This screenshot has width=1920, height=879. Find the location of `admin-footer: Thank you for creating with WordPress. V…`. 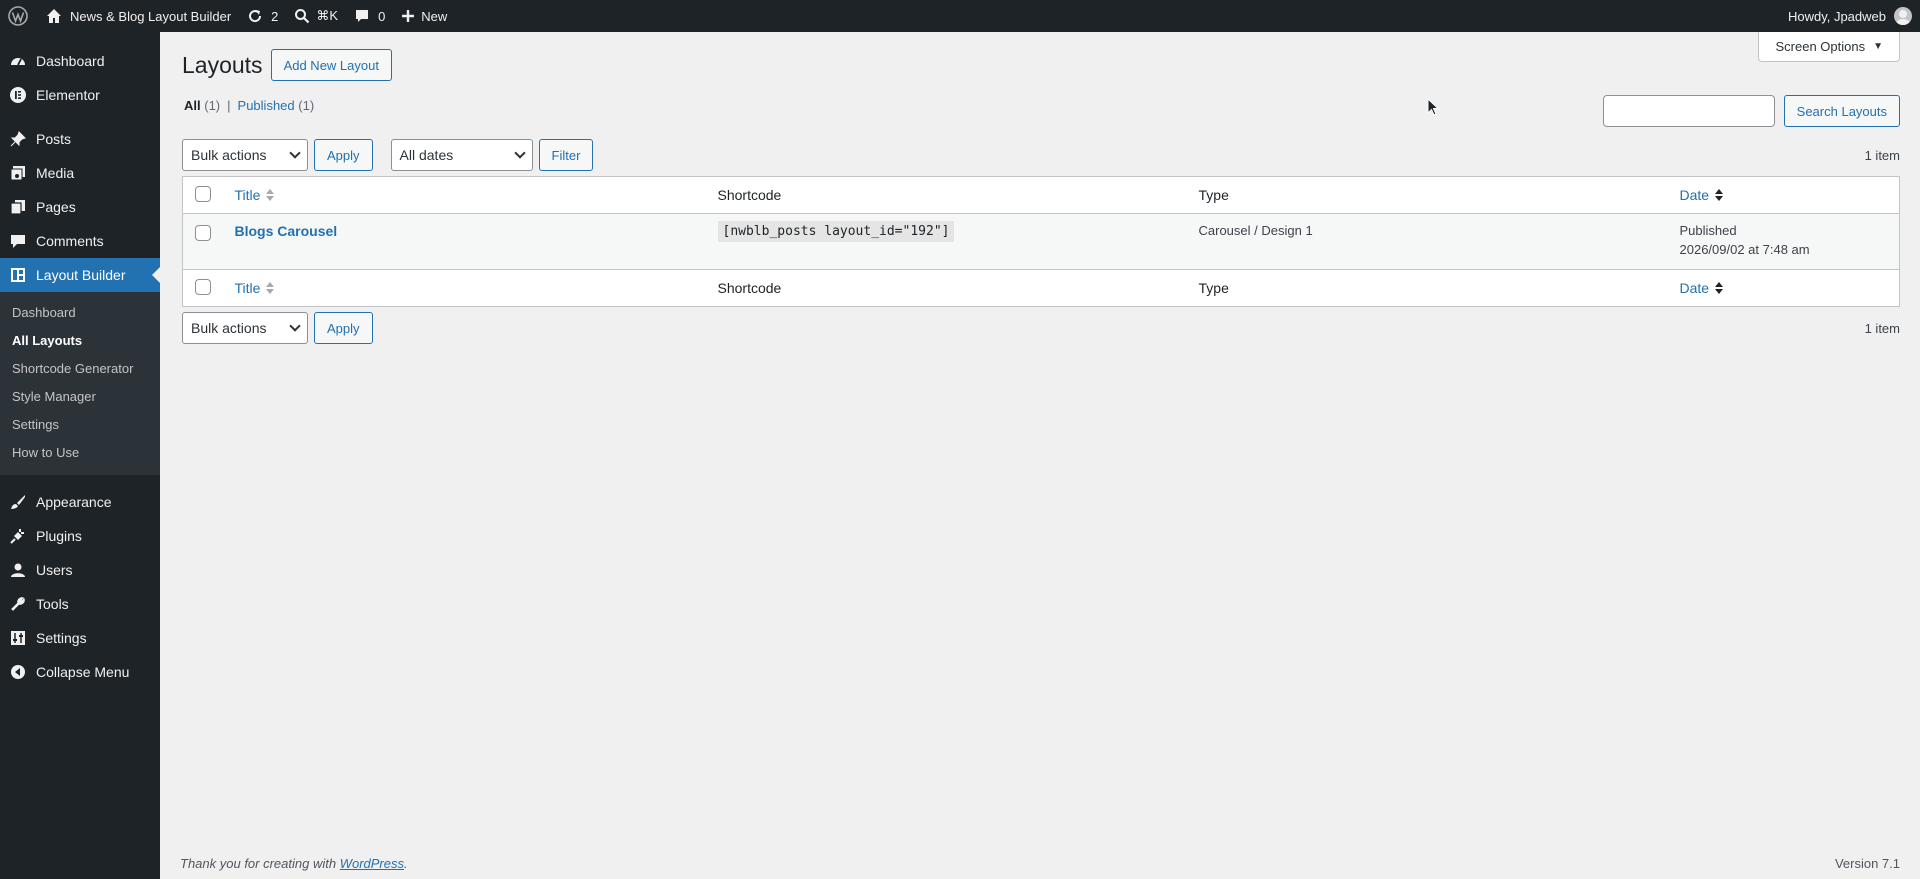

admin-footer: Thank you for creating with WordPress. V… is located at coordinates (1040, 863).